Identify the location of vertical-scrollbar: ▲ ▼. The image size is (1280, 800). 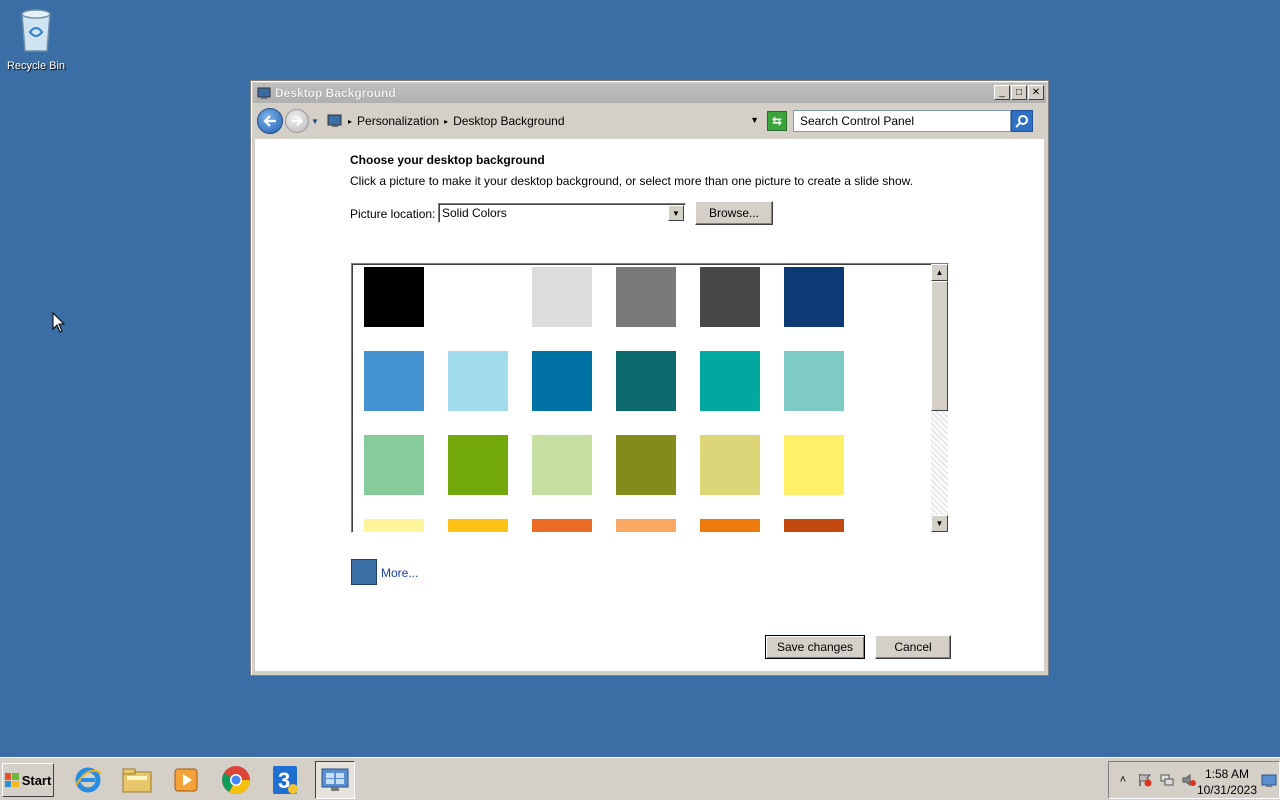
(939, 398).